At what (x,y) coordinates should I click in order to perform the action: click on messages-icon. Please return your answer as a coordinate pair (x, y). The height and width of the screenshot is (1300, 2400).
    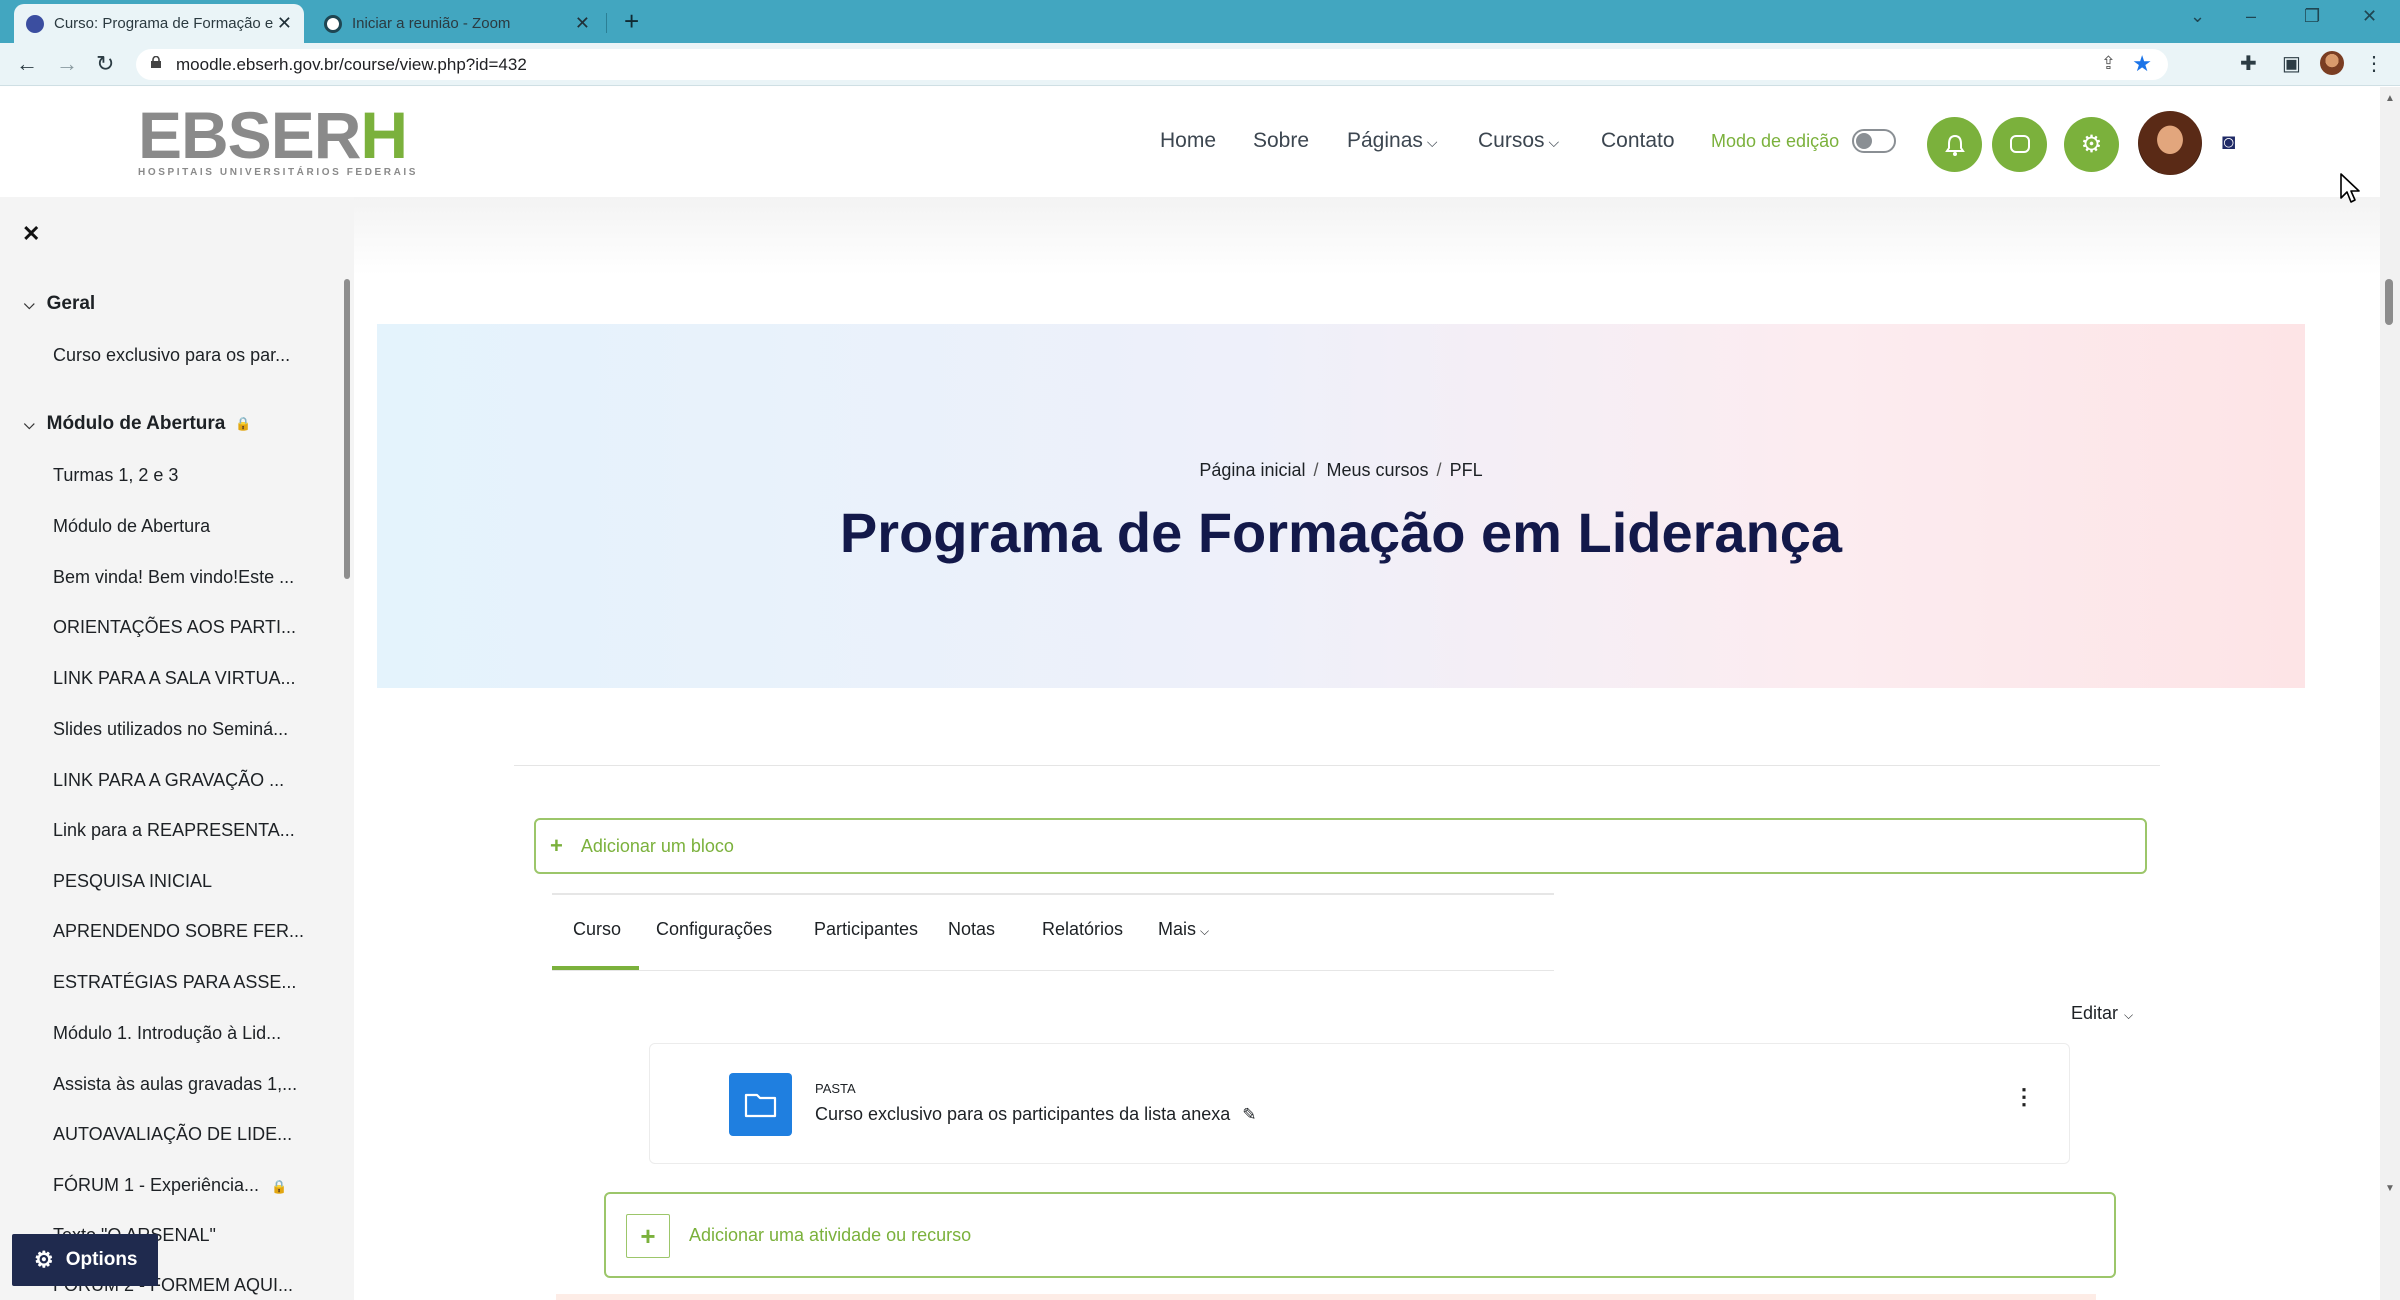
    Looking at the image, I should click on (2019, 144).